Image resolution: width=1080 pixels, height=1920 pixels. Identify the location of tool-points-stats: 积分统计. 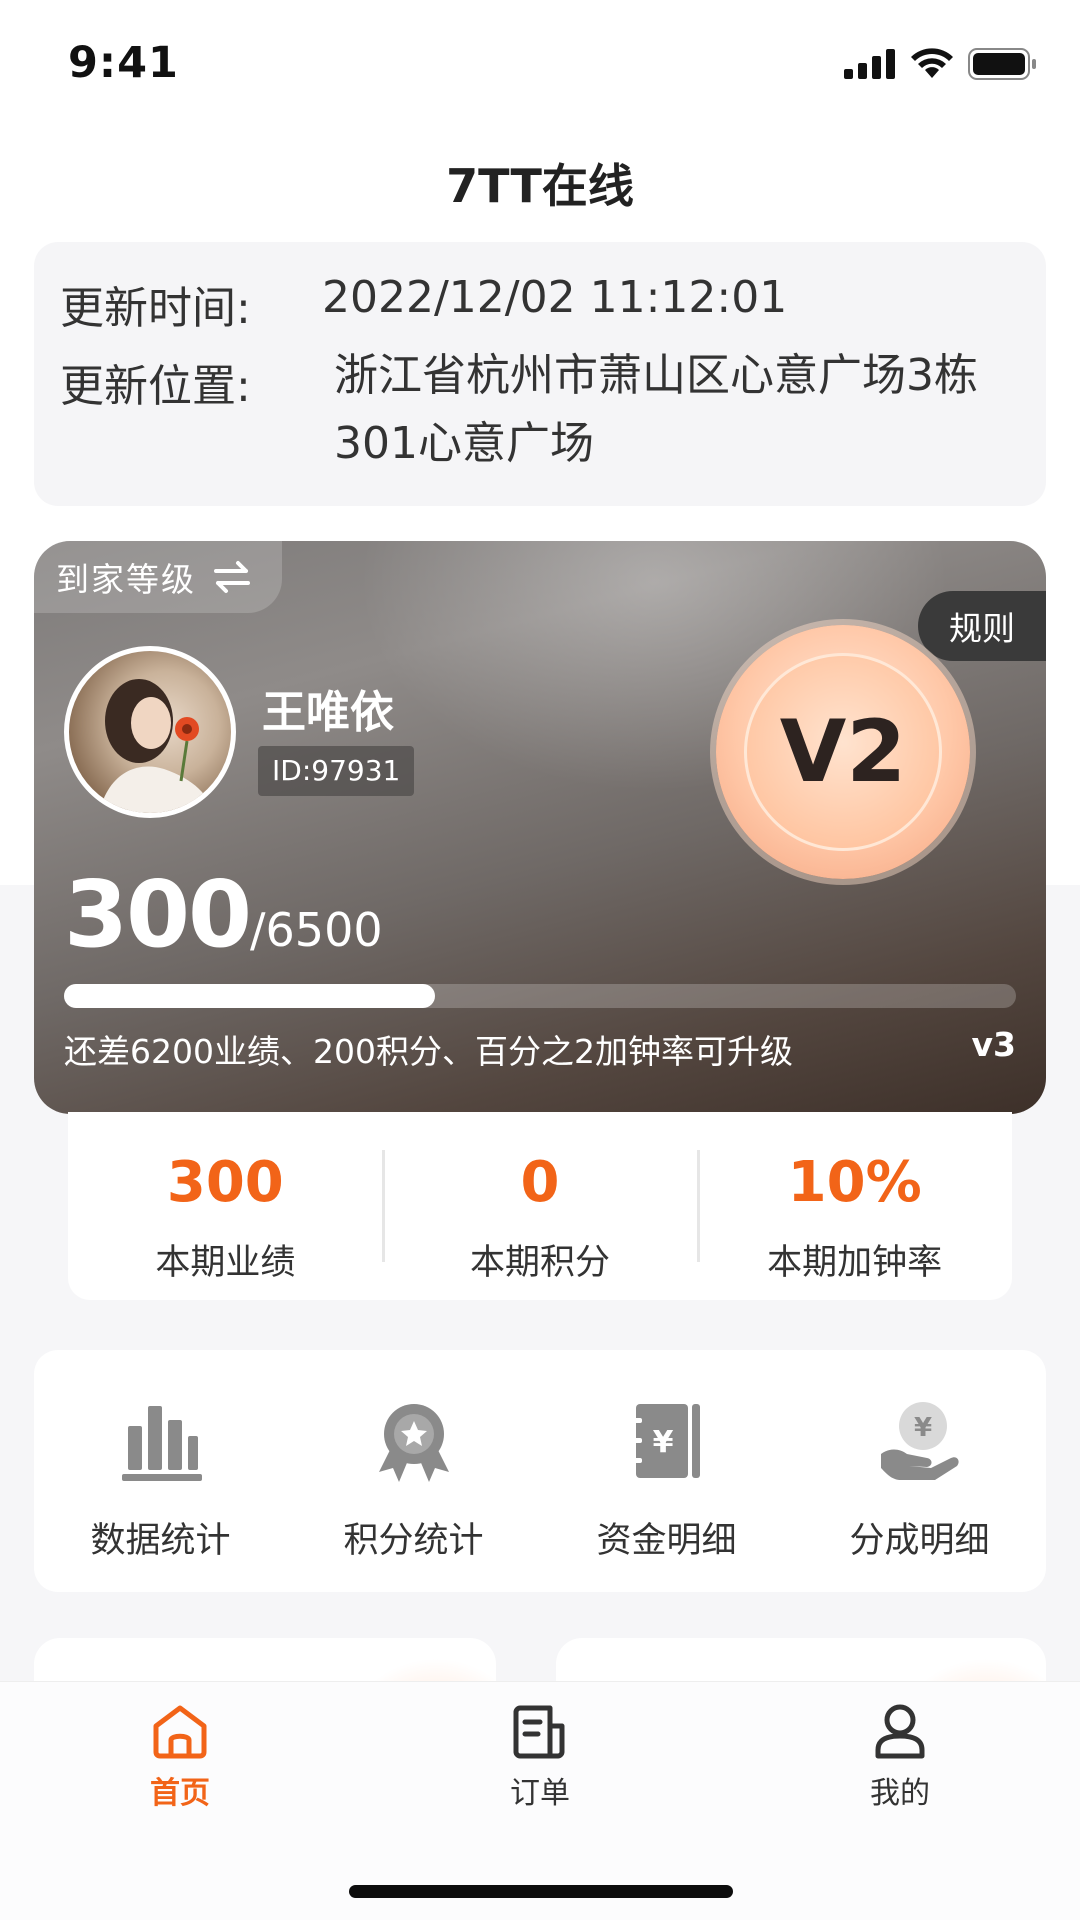
(413, 1471).